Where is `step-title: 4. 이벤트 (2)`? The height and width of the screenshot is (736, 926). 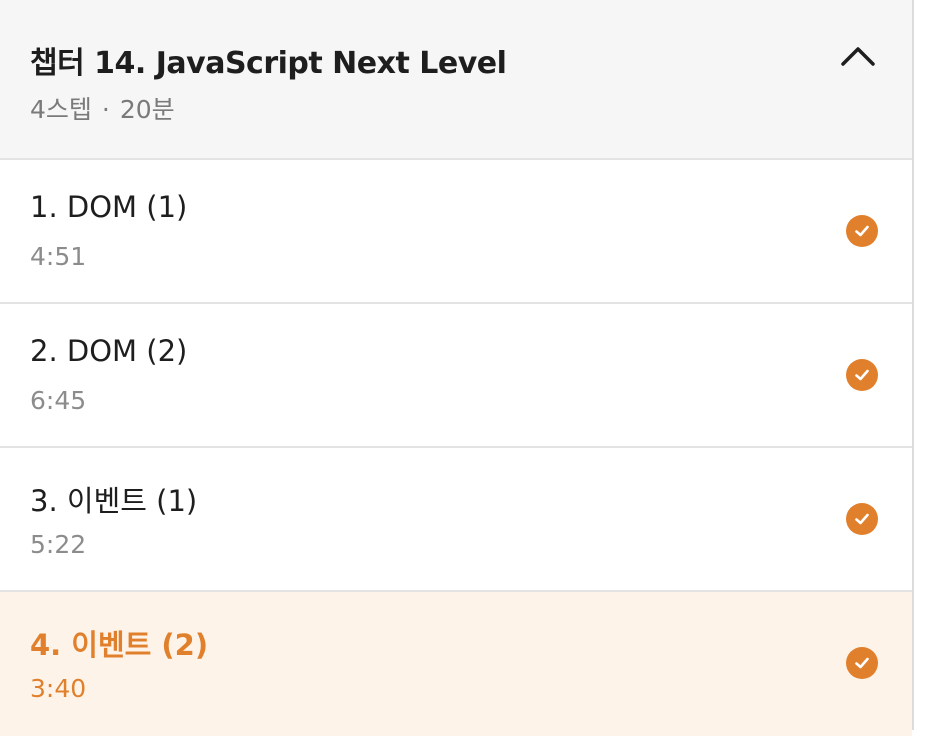
step-title: 4. 이벤트 (2) is located at coordinates (119, 645).